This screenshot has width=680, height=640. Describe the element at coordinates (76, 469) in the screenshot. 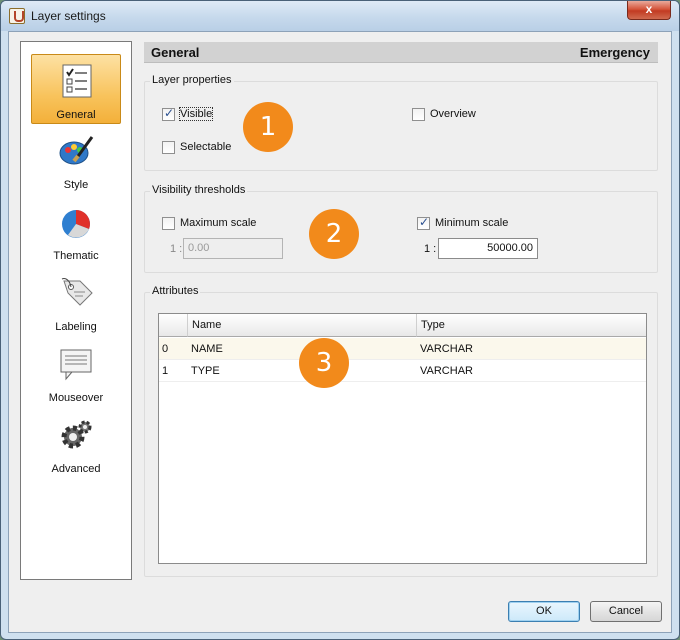

I see `nav-label-advanced: Advanced` at that location.